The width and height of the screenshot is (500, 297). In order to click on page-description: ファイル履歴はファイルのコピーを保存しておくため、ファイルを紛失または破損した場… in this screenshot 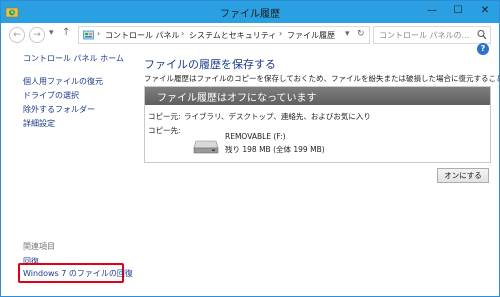, I will do `click(321, 78)`.